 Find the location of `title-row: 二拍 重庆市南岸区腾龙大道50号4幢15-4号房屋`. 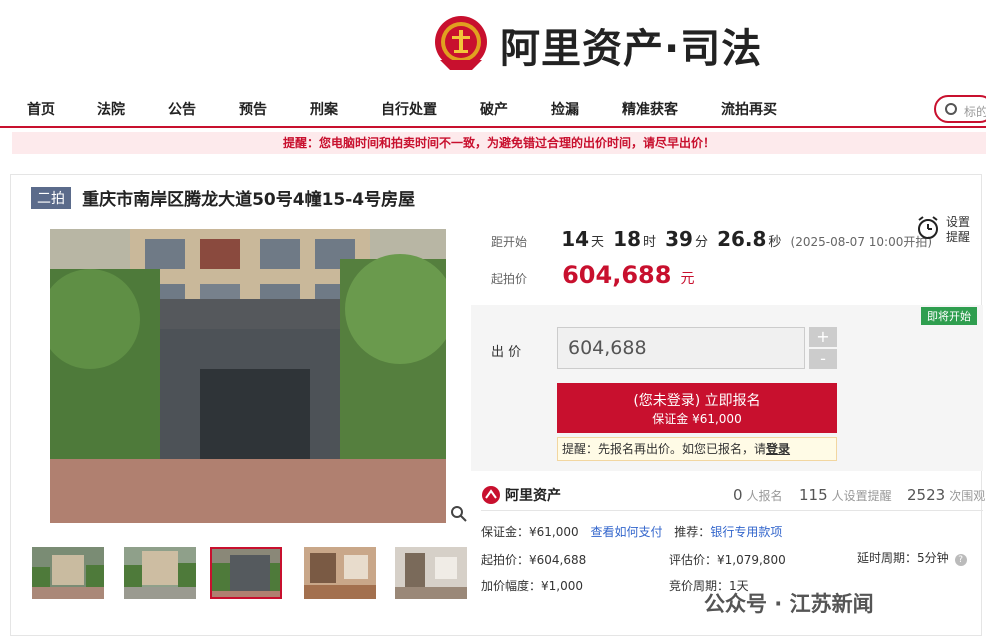

title-row: 二拍 重庆市南岸区腾龙大道50号4幢15-4号房屋 is located at coordinates (223, 197).